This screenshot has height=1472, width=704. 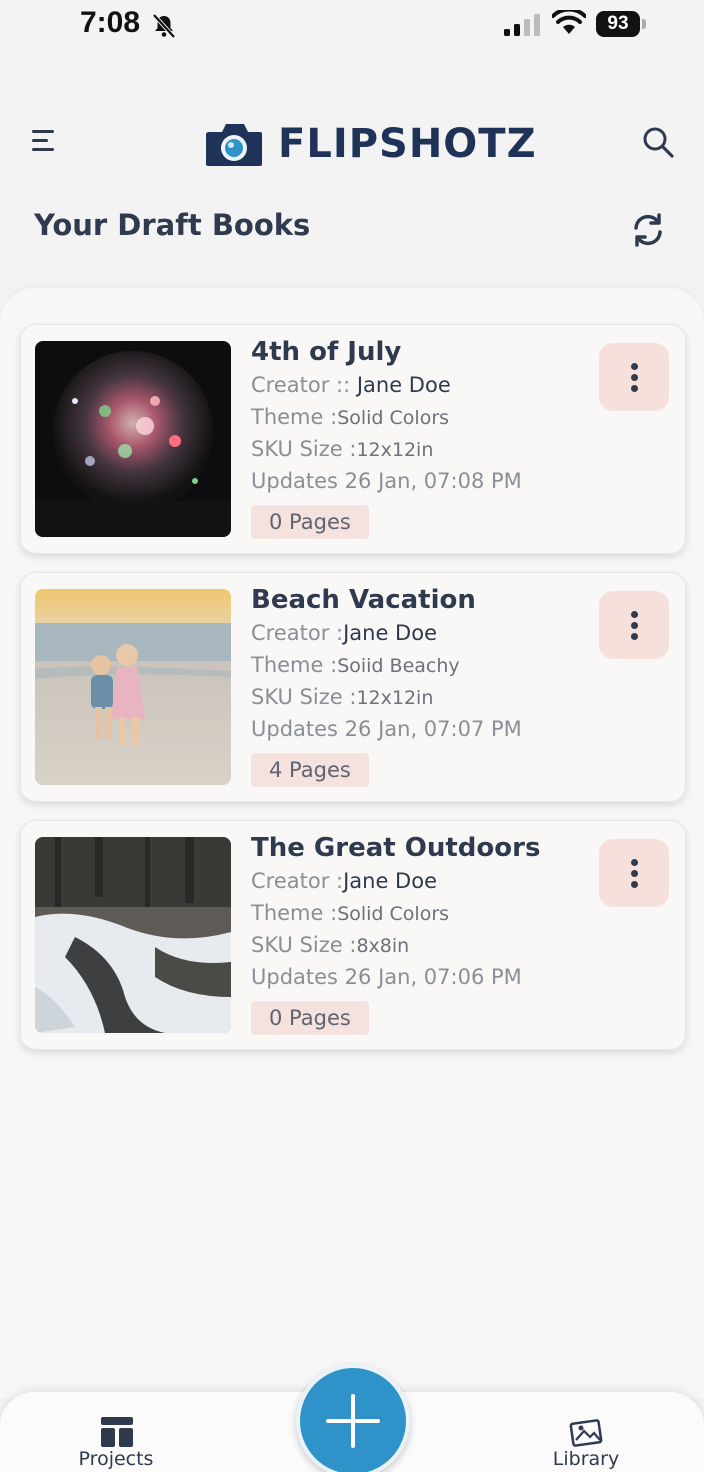 I want to click on brand-logo: FLIPSHOTZ, so click(x=370, y=146).